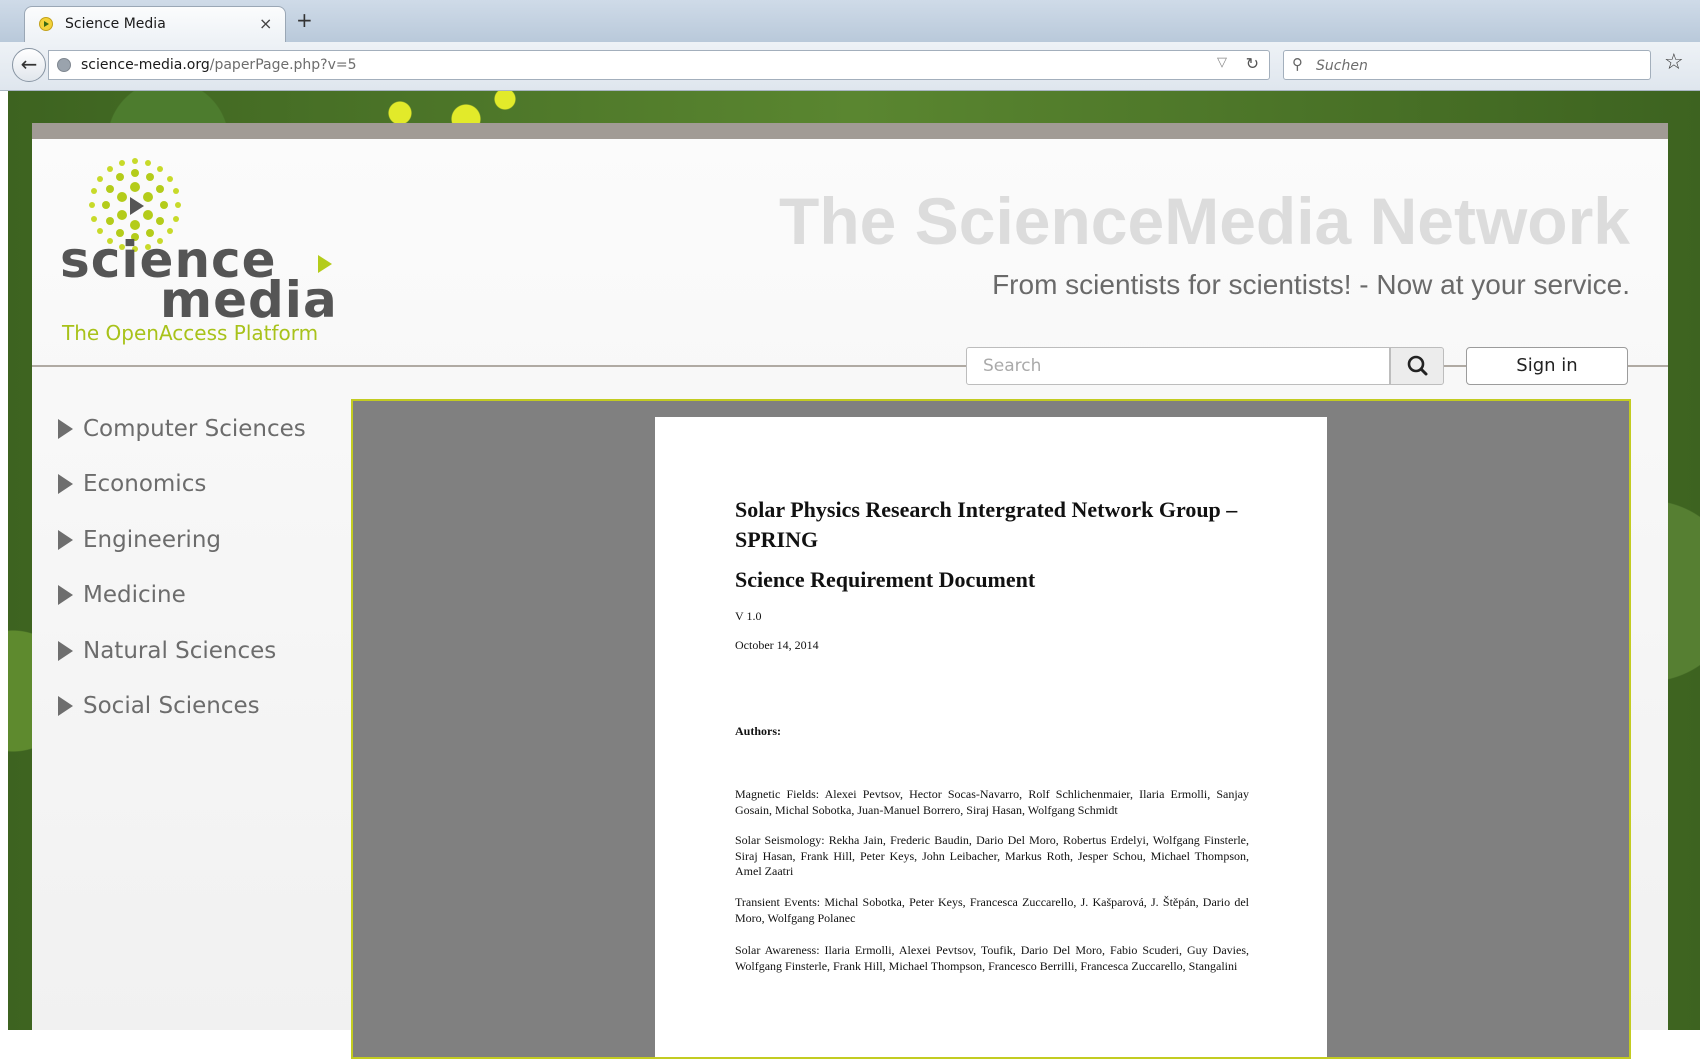  I want to click on browser-search-input, so click(1476, 66).